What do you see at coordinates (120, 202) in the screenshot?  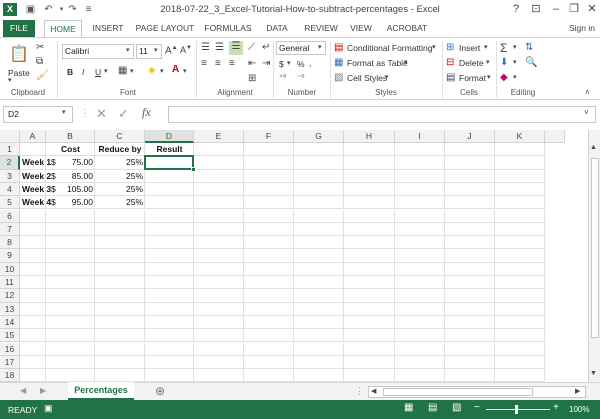 I see `cell-c5: 25%` at bounding box center [120, 202].